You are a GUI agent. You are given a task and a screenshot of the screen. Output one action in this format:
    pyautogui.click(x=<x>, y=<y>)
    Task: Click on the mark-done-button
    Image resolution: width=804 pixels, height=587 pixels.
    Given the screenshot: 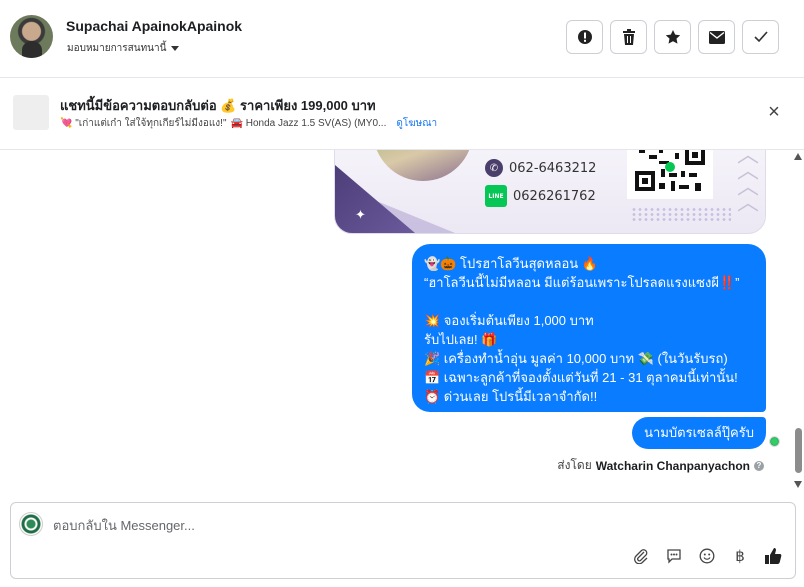 What is the action you would take?
    pyautogui.click(x=760, y=37)
    